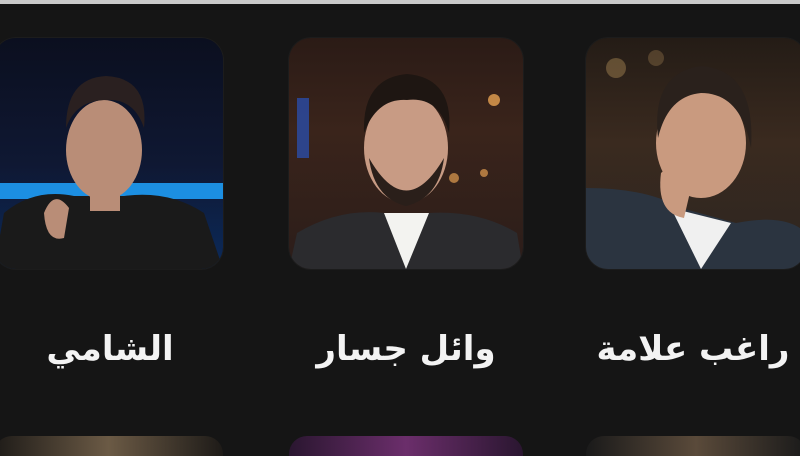  Describe the element at coordinates (693, 446) in the screenshot. I see `artist-card-6-partial` at that location.